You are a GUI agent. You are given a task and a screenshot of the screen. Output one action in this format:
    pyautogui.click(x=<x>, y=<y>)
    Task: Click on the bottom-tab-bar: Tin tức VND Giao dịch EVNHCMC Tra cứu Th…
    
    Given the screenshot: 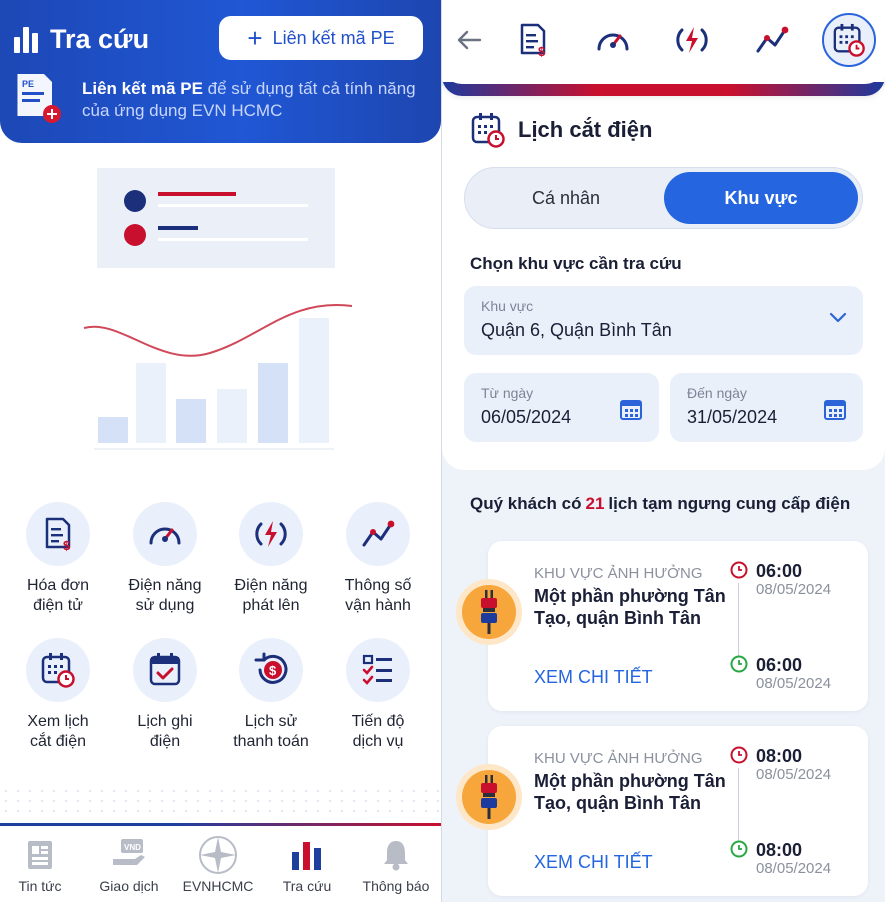 What is the action you would take?
    pyautogui.click(x=220, y=862)
    